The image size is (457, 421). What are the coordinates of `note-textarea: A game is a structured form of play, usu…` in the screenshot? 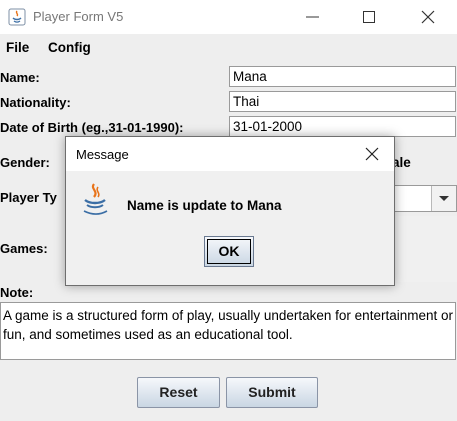 It's located at (228, 331).